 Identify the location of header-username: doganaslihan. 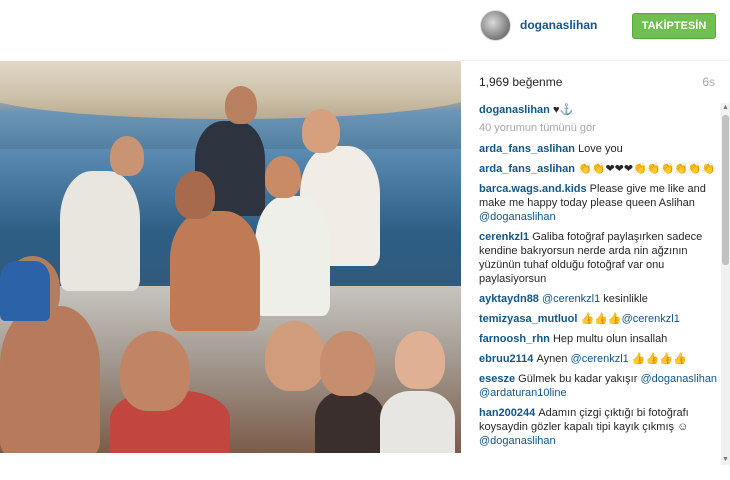
(558, 25).